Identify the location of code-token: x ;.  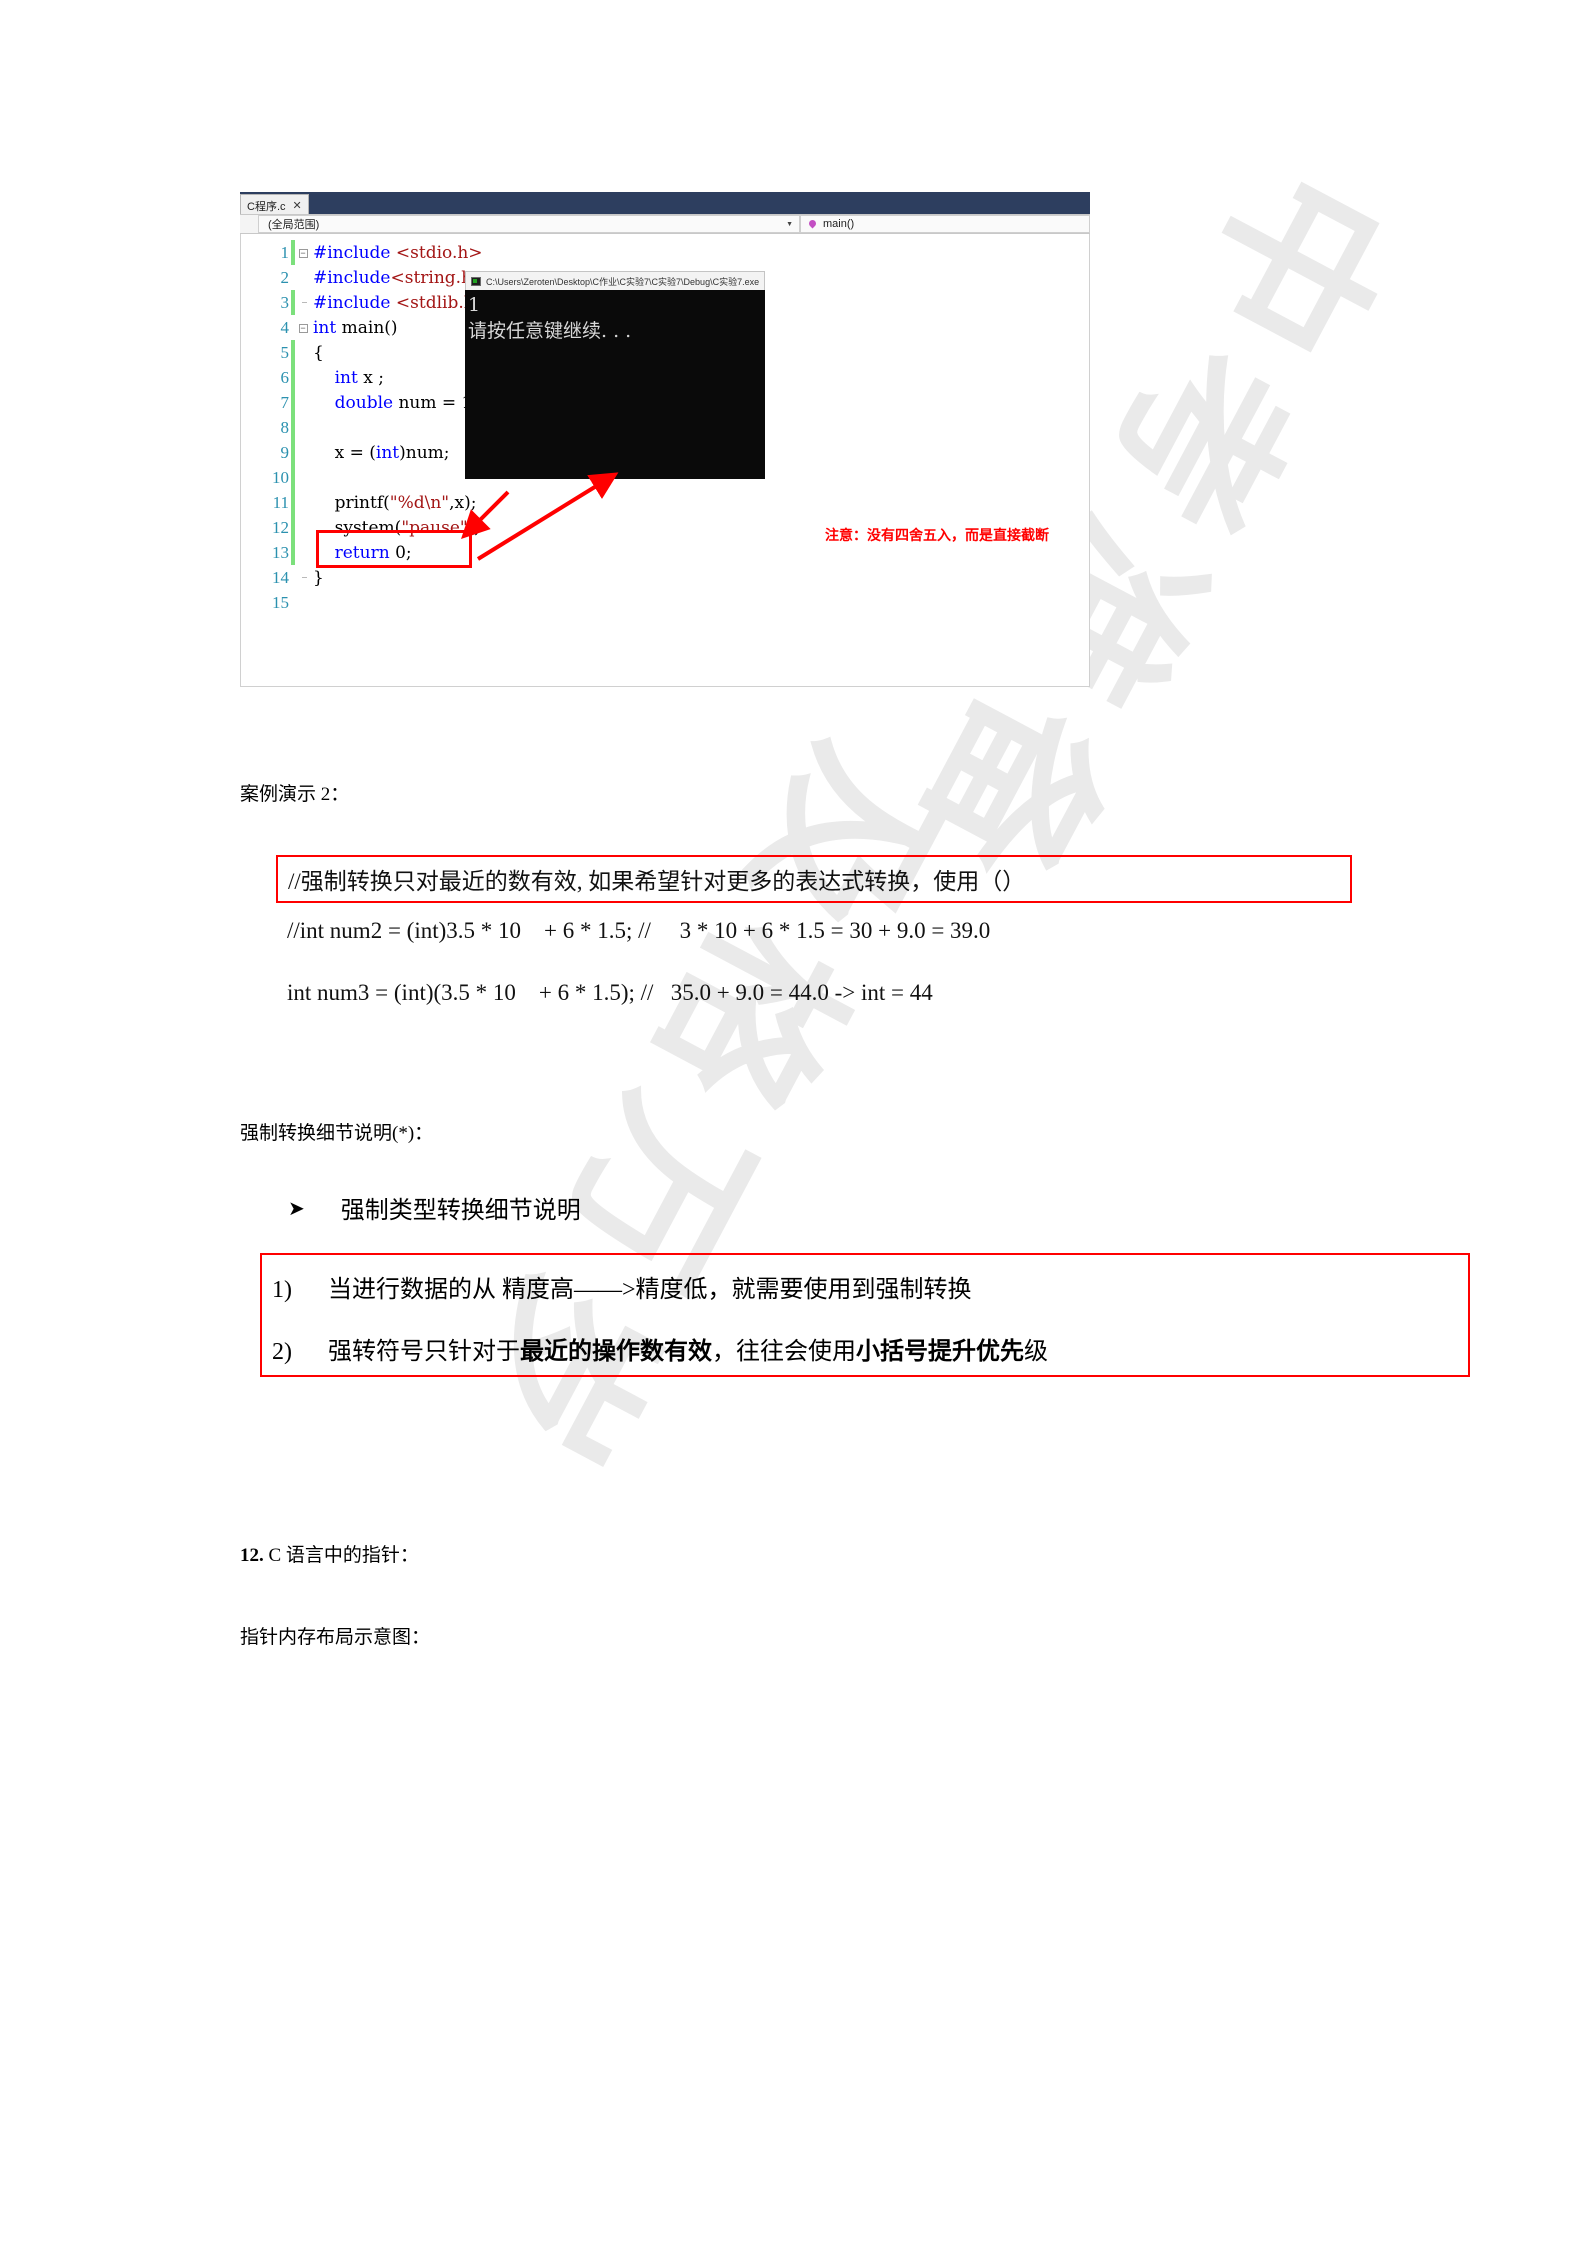
(370, 377).